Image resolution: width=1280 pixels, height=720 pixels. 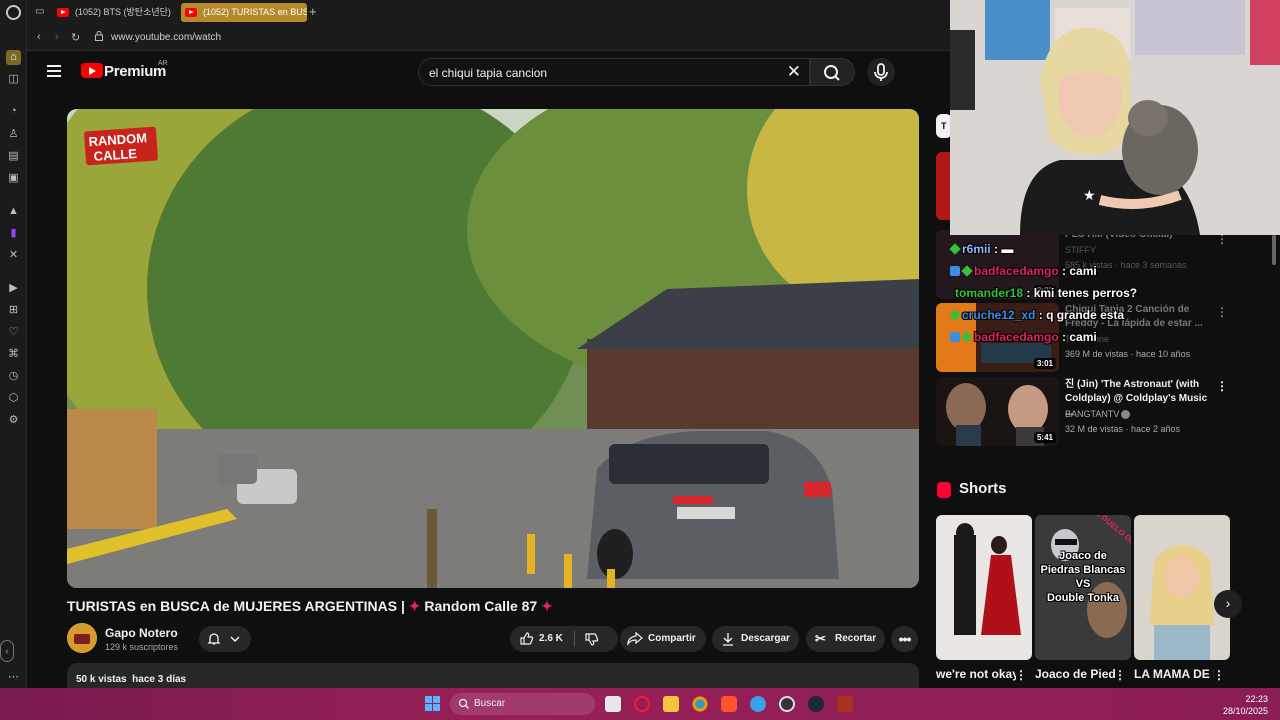 What do you see at coordinates (113, 12) in the screenshot?
I see `tab-bts: (1052) BTS (방탄소년단) 'I` at bounding box center [113, 12].